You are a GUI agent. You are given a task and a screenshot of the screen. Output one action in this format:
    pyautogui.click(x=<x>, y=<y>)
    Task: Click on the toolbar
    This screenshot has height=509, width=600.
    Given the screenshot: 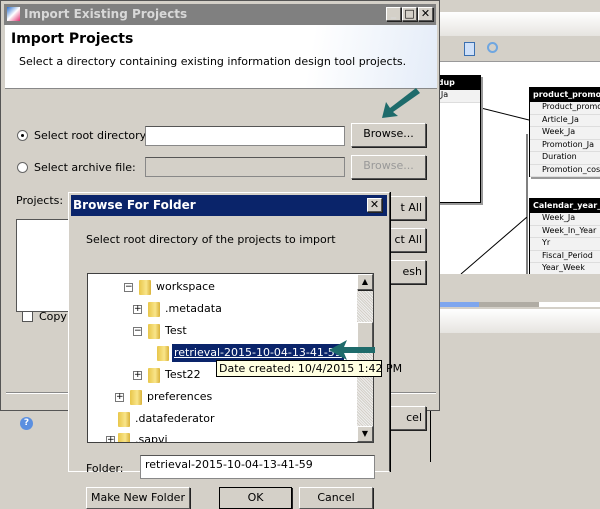 What is the action you would take?
    pyautogui.click(x=515, y=49)
    